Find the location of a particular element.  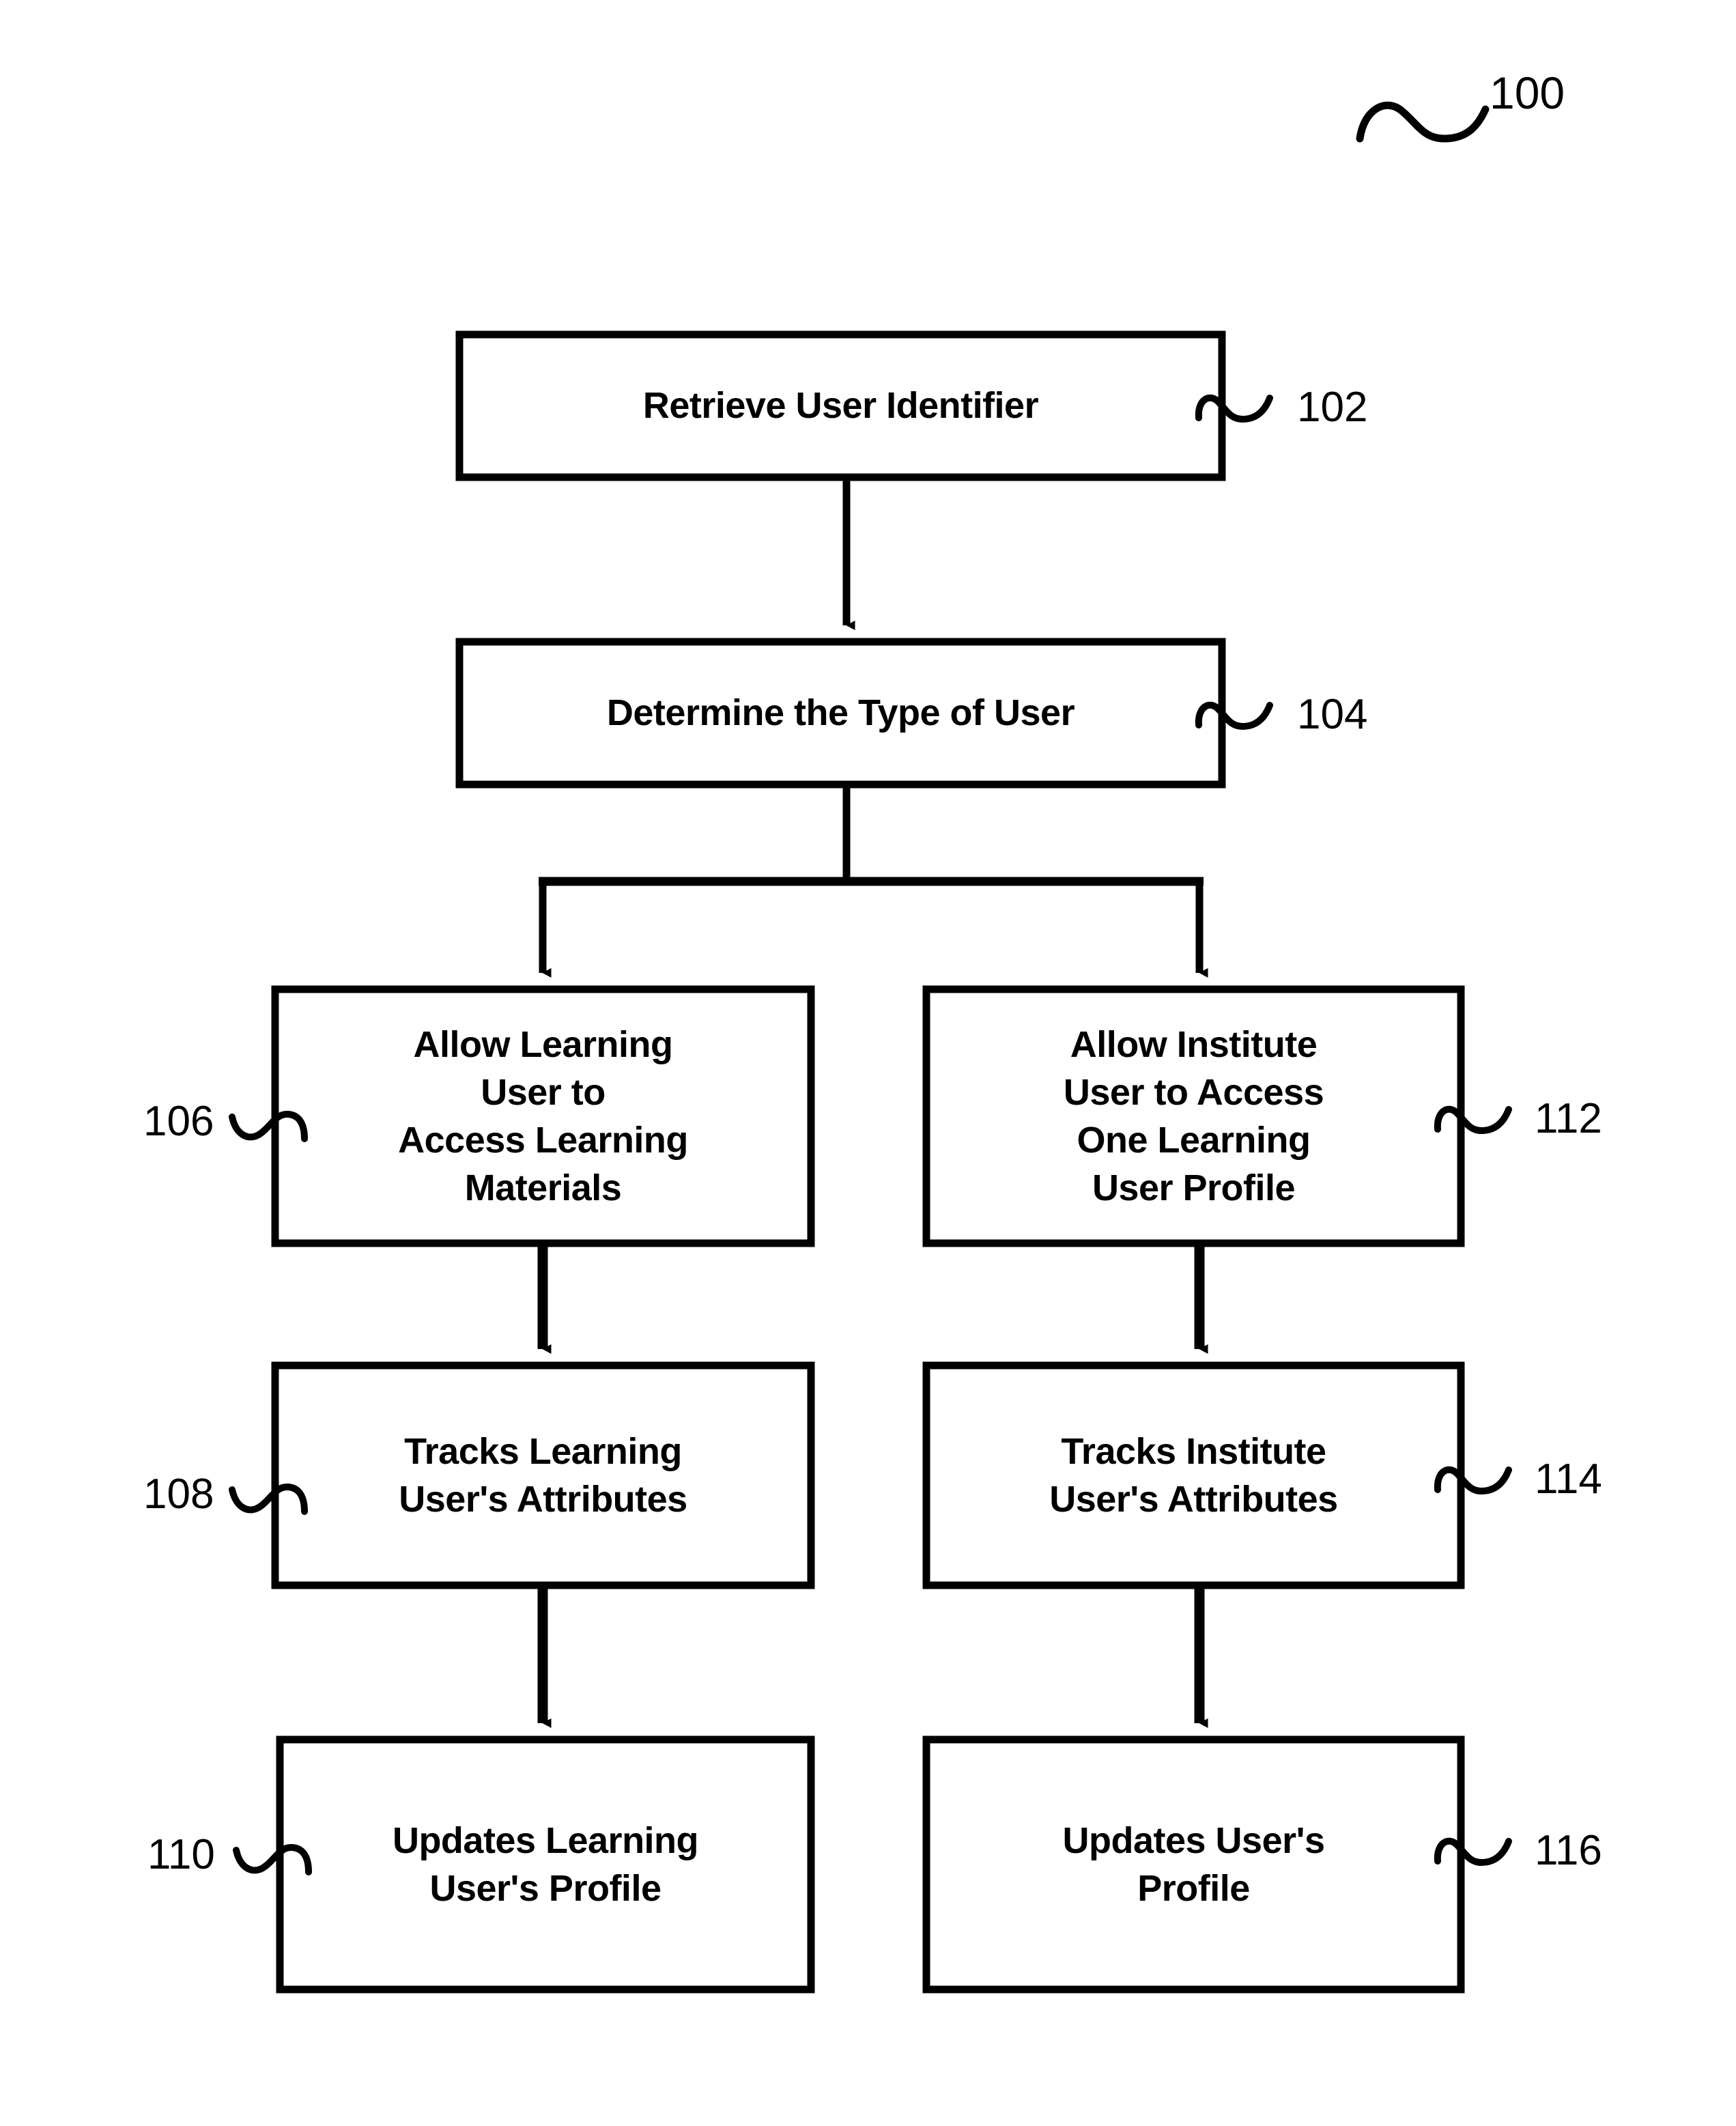

ref-number-114: 114 is located at coordinates (1568, 1479).